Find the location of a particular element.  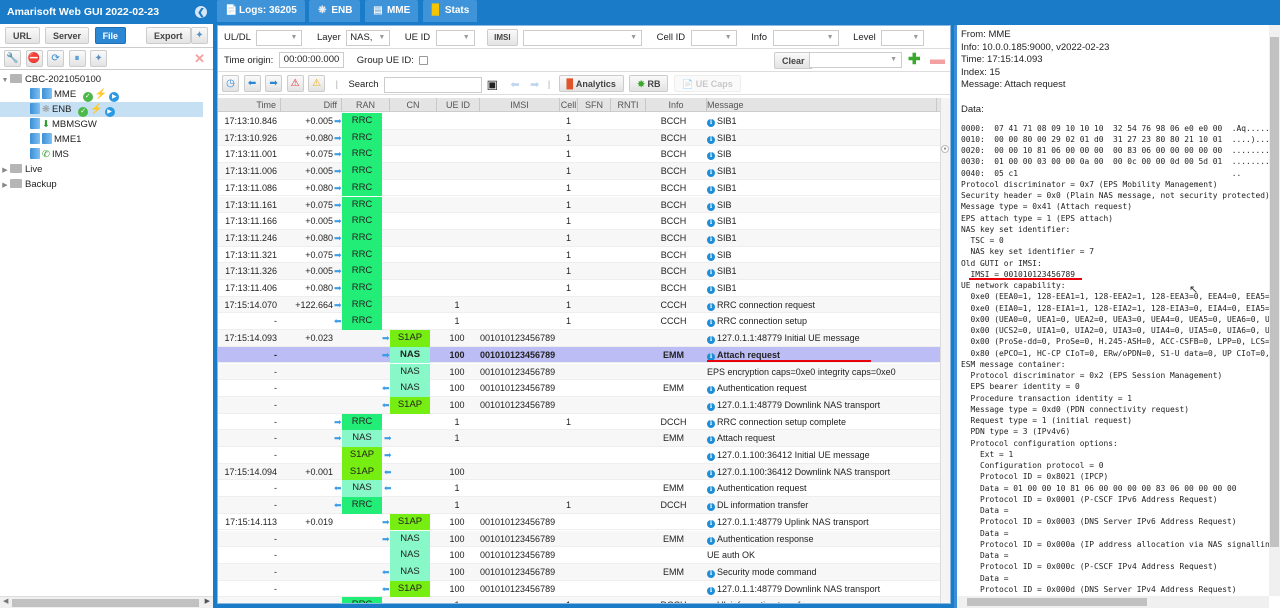

scrollbar-thumb is located at coordinates (105, 603).